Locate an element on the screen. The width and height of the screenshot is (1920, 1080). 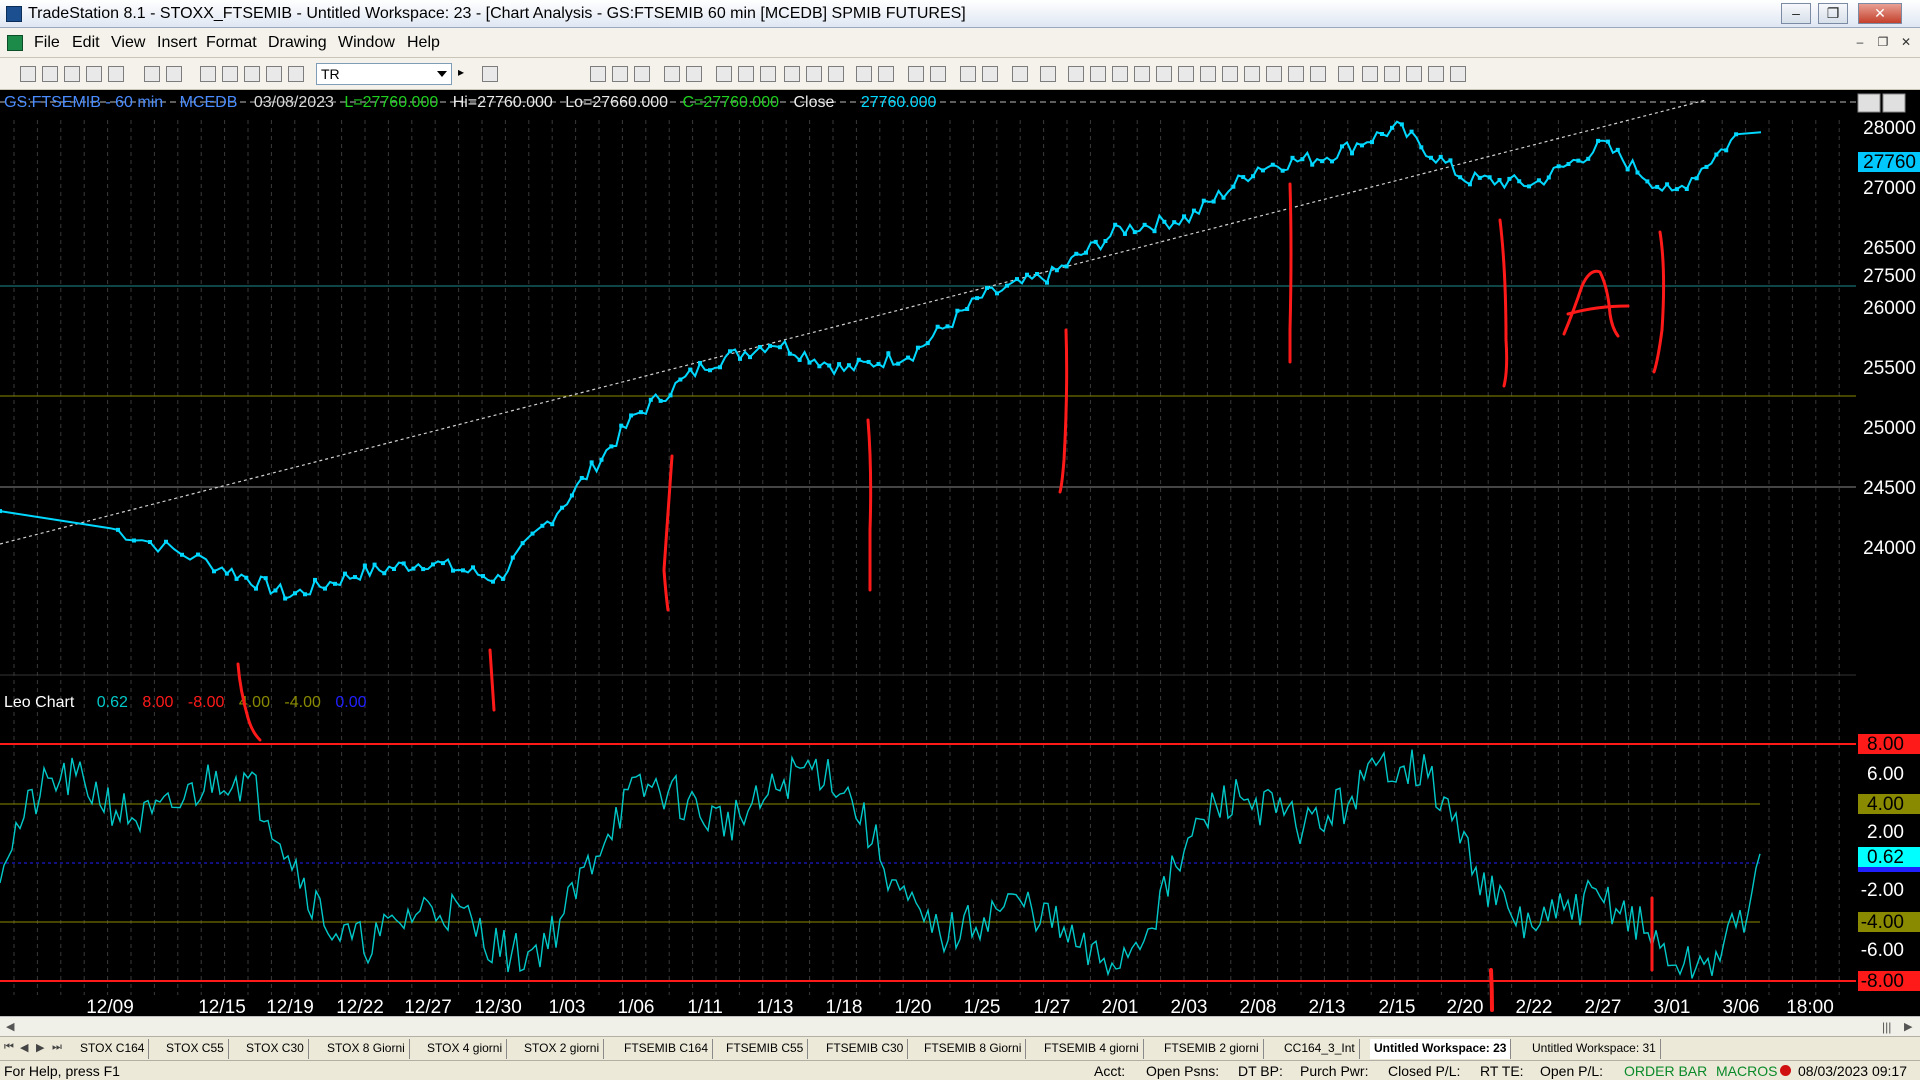
menu-insert: Insert is located at coordinates (177, 43).